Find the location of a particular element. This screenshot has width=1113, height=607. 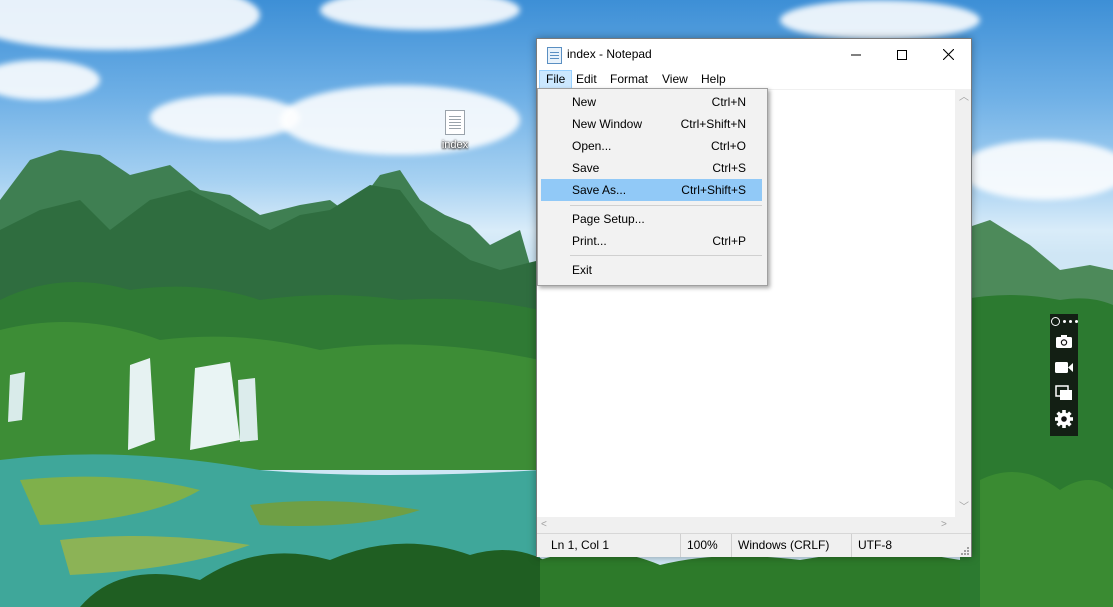

video-icon is located at coordinates (1064, 367).